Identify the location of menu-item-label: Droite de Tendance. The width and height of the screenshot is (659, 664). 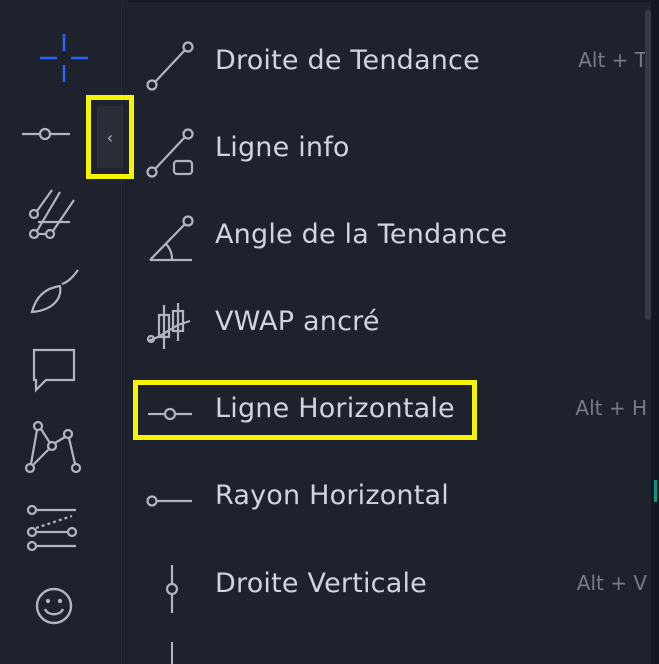
(347, 60).